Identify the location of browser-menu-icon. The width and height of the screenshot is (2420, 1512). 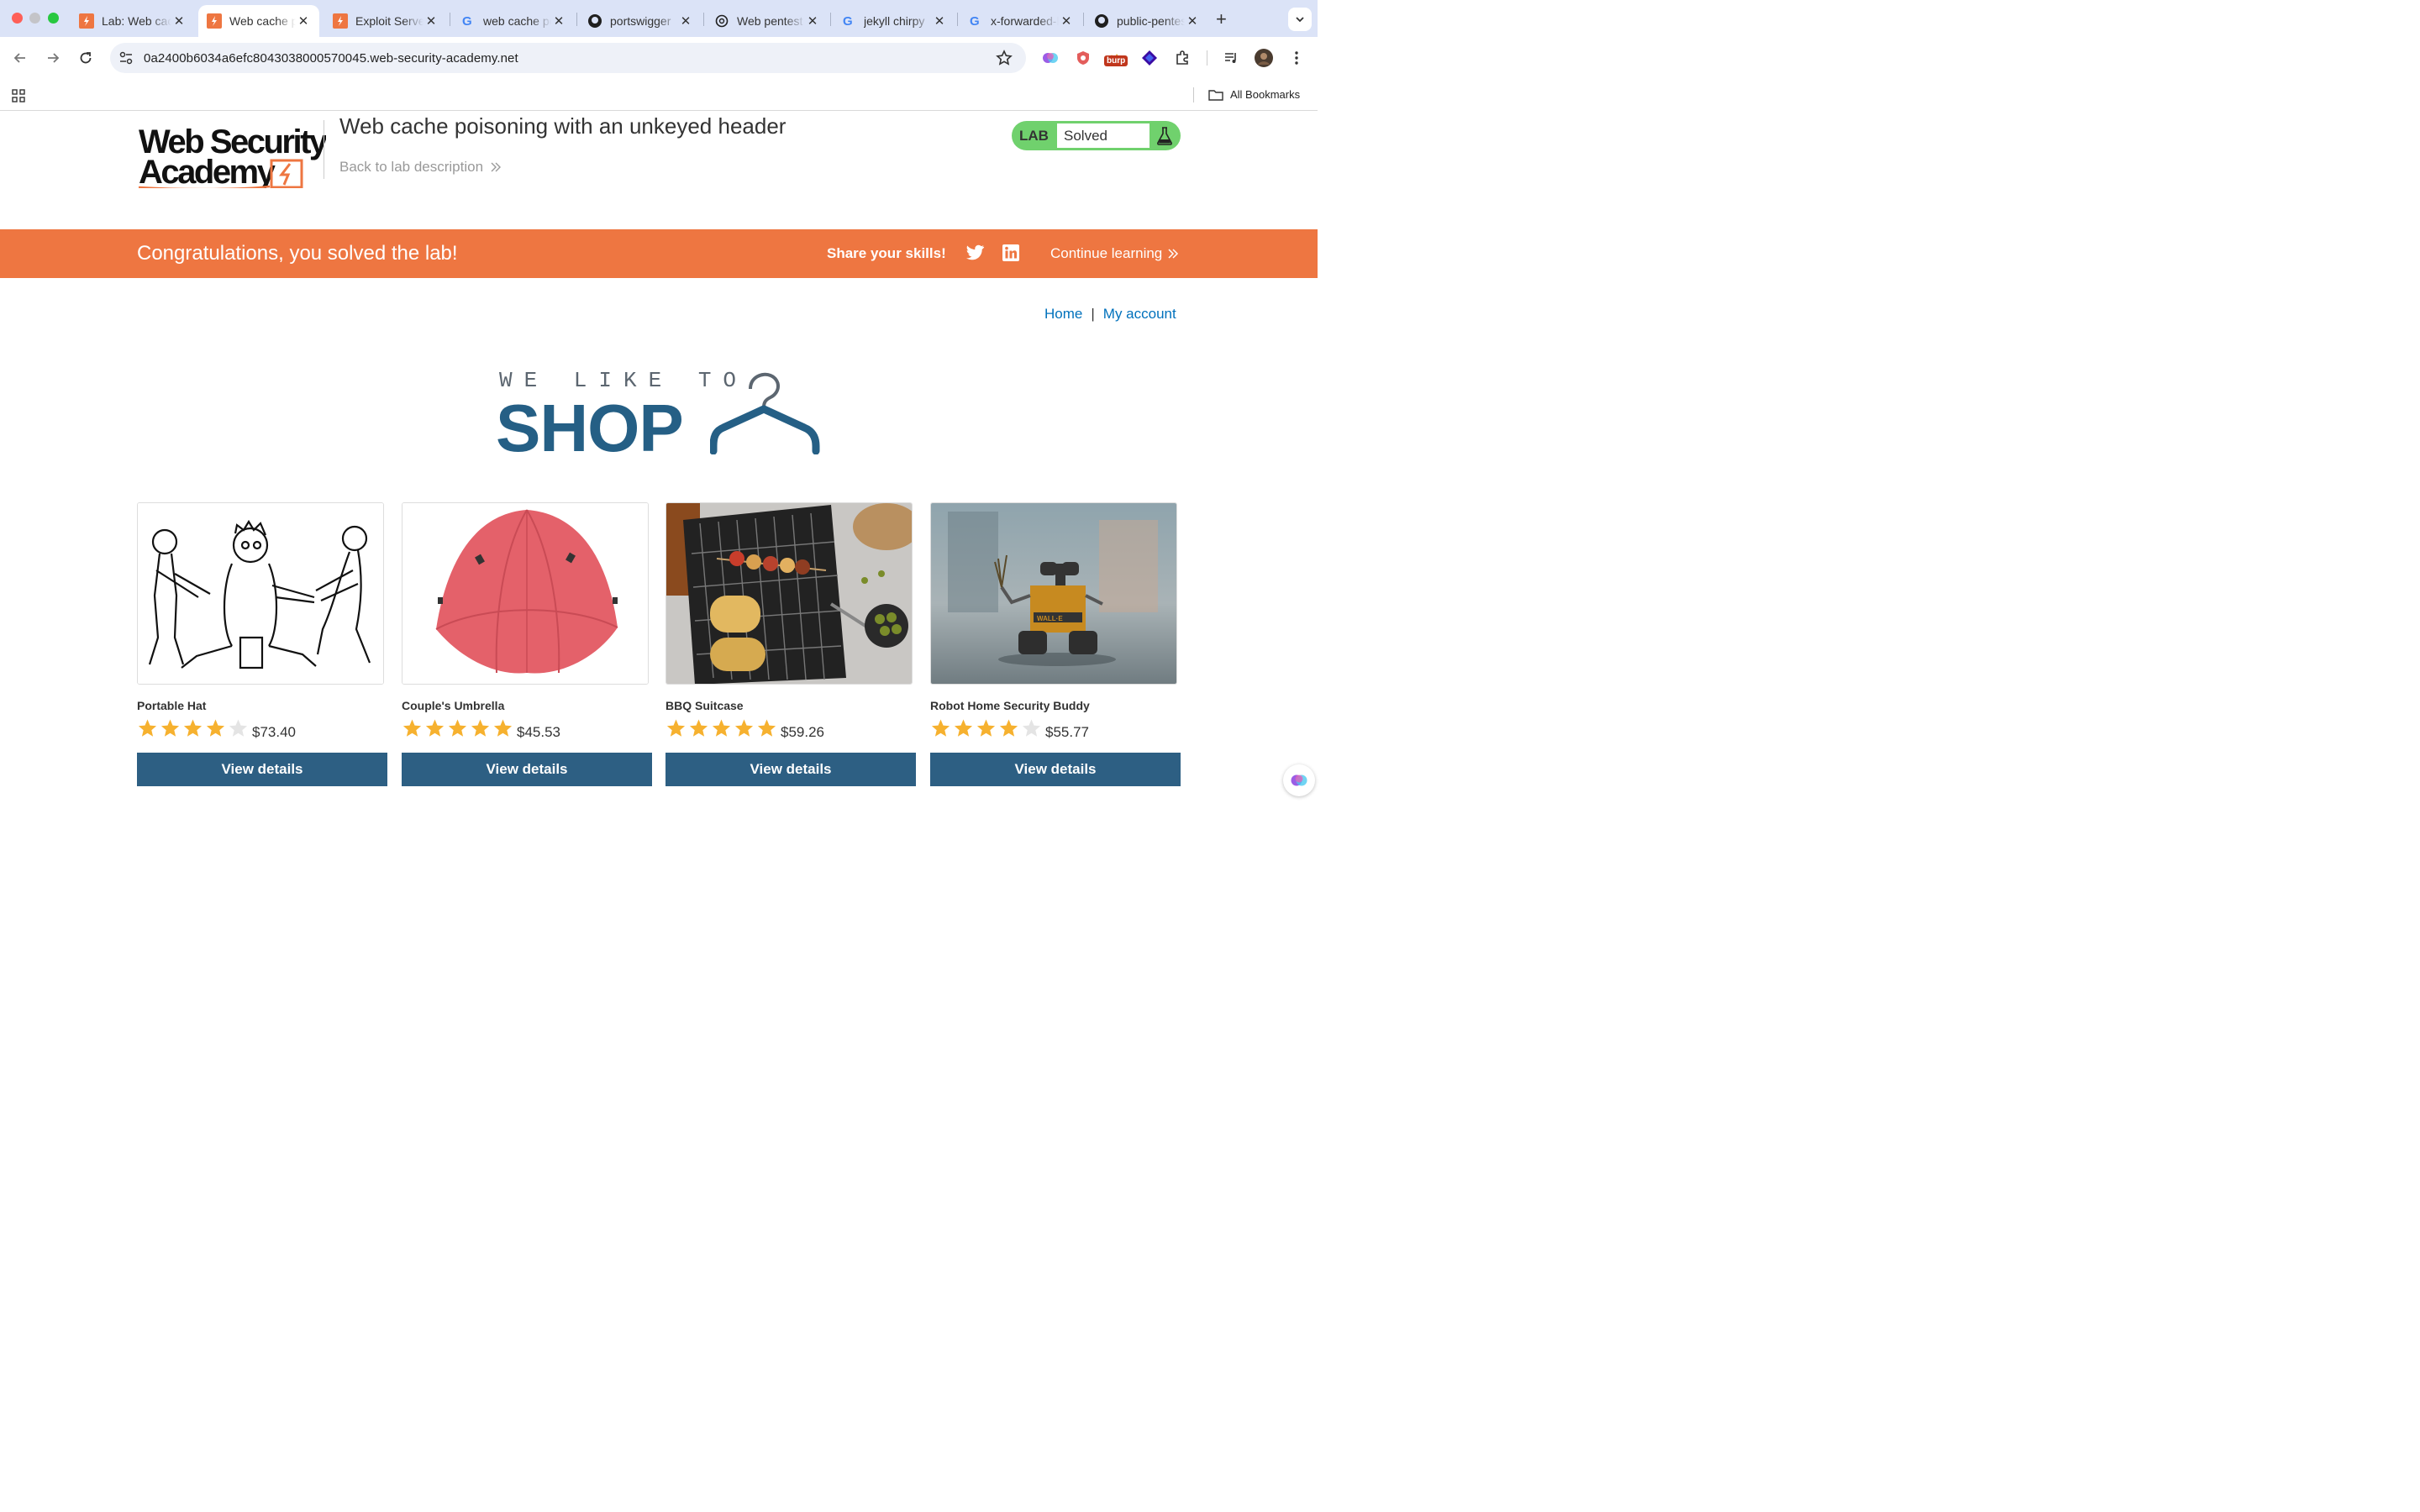
(1296, 58).